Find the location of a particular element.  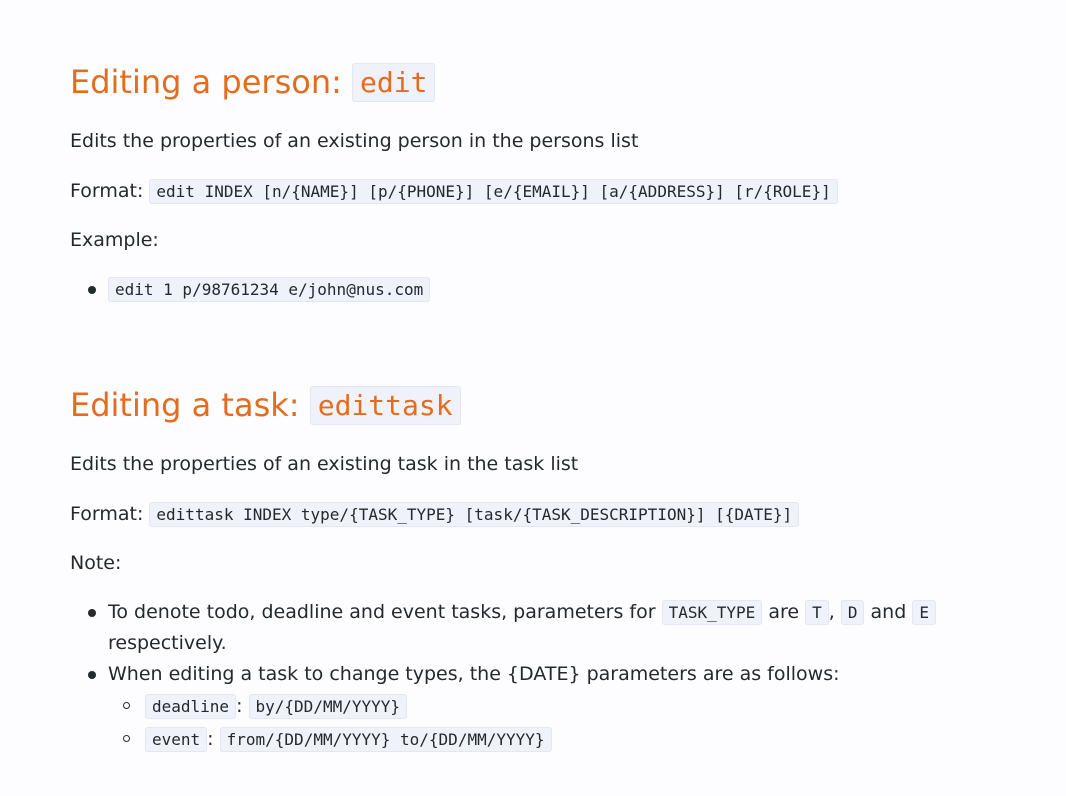

sub-list-item: event: from/{DD/MM/YYYY} to/{DD/MM/YYYY} is located at coordinates (539, 739).